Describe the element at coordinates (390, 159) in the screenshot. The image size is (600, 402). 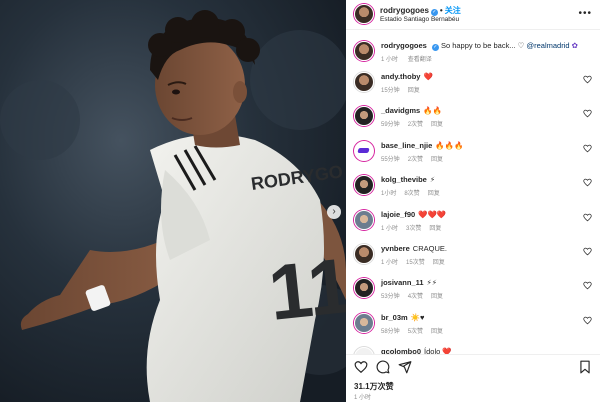
I see `comment-time: 55分钟` at that location.